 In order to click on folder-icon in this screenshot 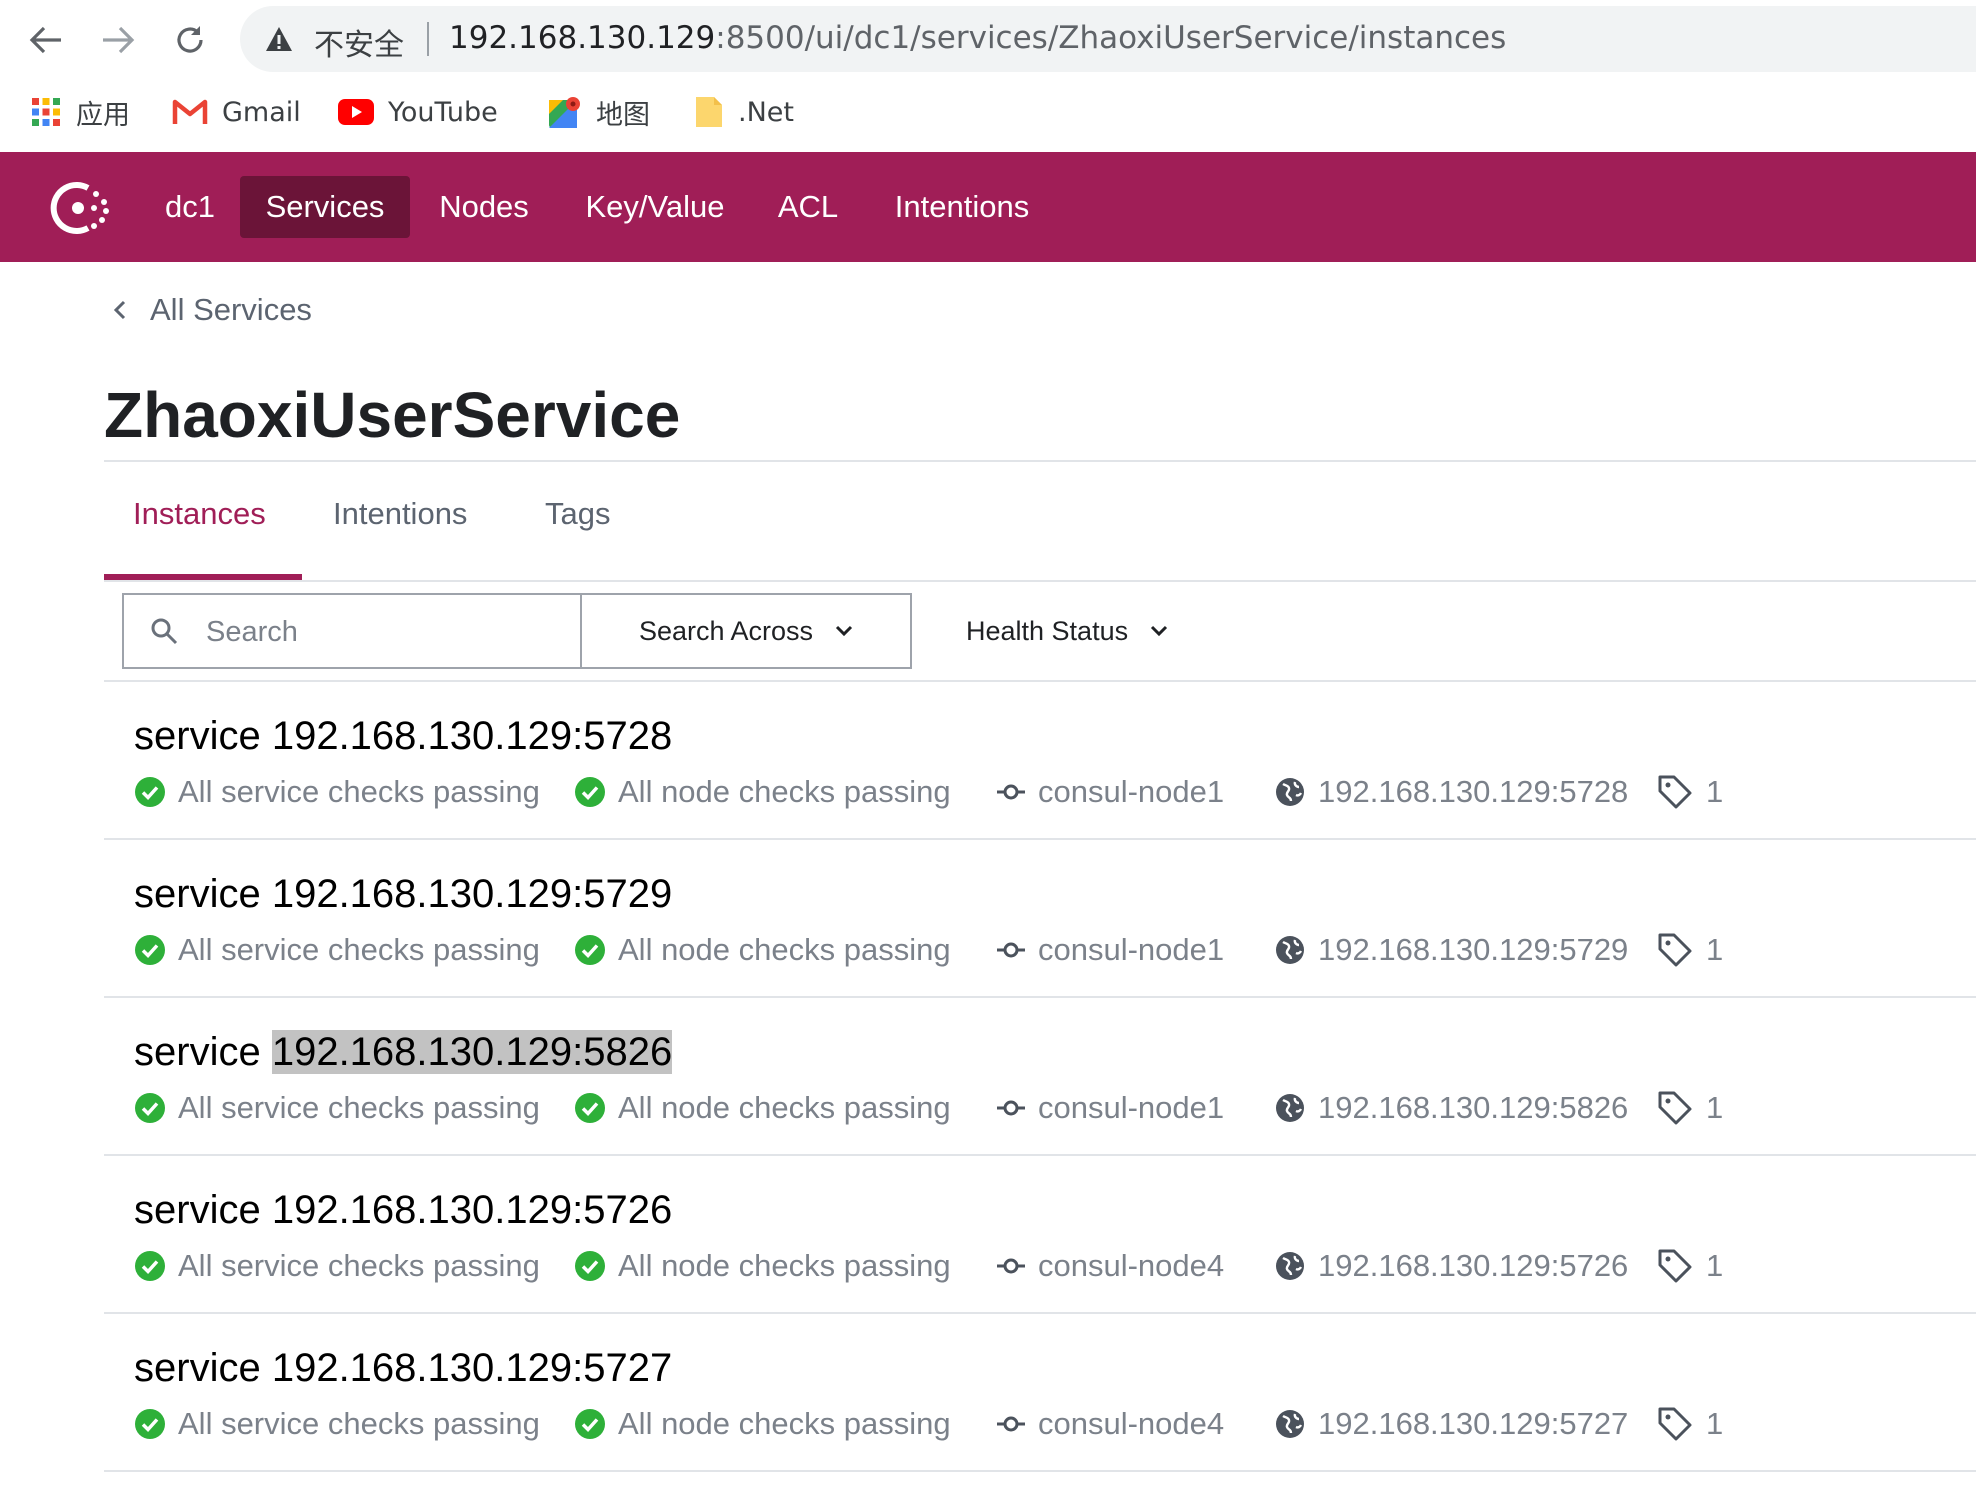, I will do `click(709, 112)`.